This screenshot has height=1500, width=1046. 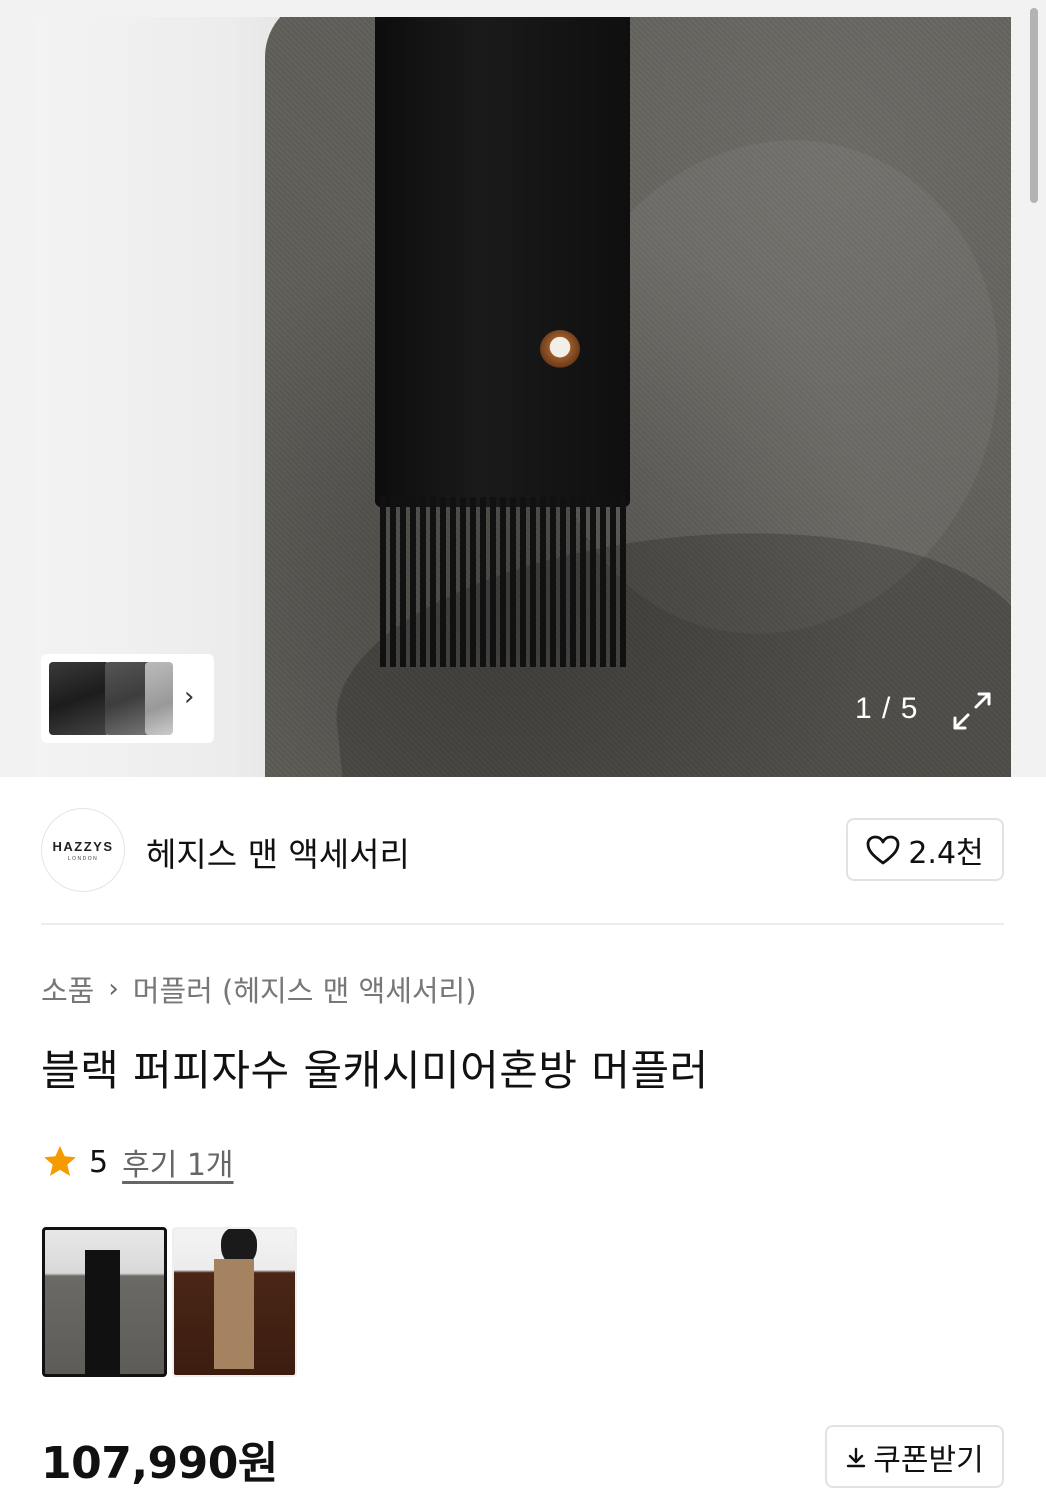 What do you see at coordinates (83, 859) in the screenshot?
I see `brand-logo-subtext: LONDON` at bounding box center [83, 859].